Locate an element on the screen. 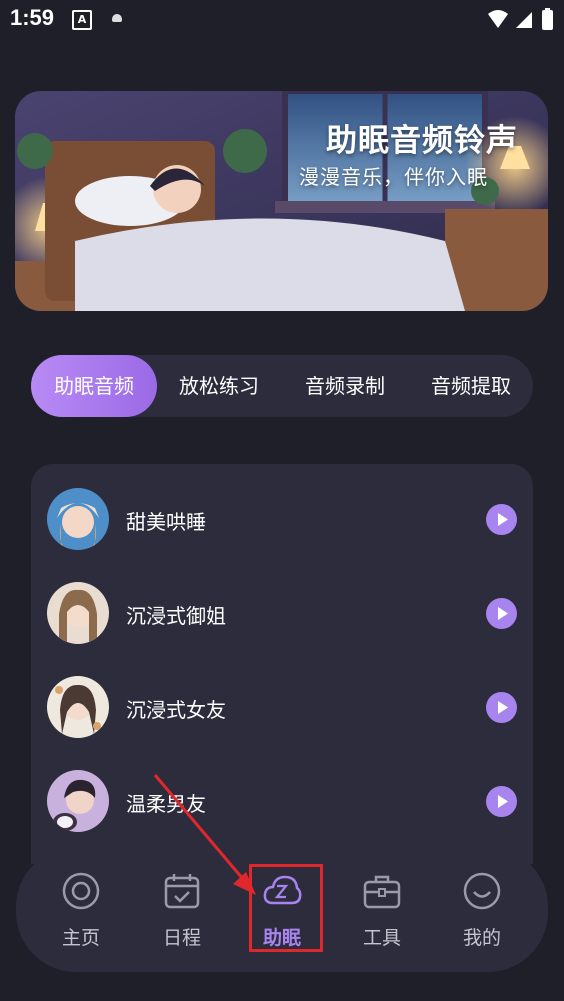 This screenshot has width=564, height=1001. banner-title: 助眠音频铃声 is located at coordinates (422, 141).